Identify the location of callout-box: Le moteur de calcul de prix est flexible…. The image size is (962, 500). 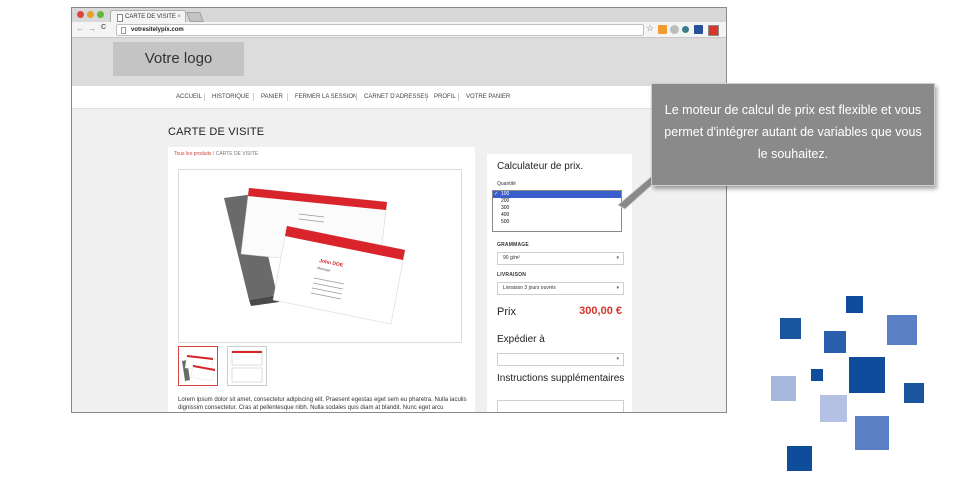
(793, 134).